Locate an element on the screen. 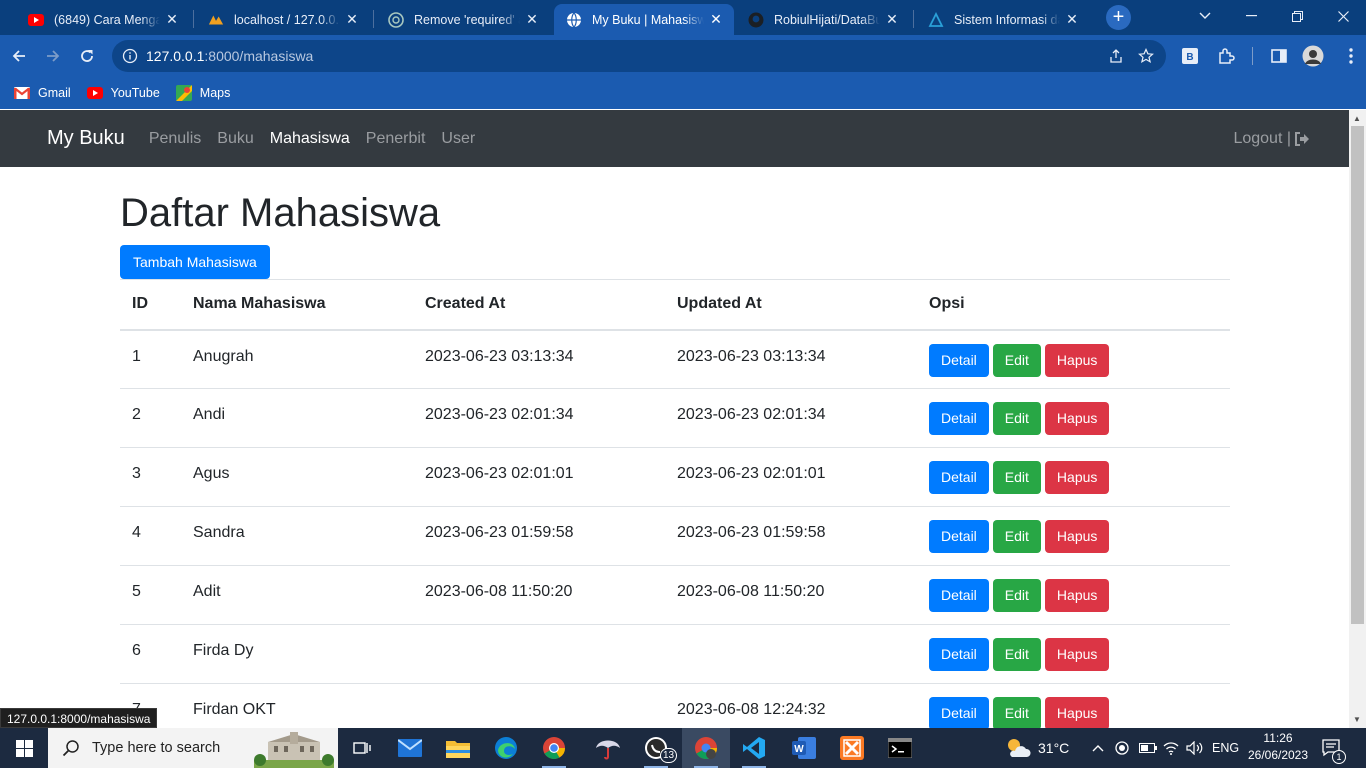 This screenshot has width=1366, height=768. taskbar-search-box: Type here to search is located at coordinates (193, 748).